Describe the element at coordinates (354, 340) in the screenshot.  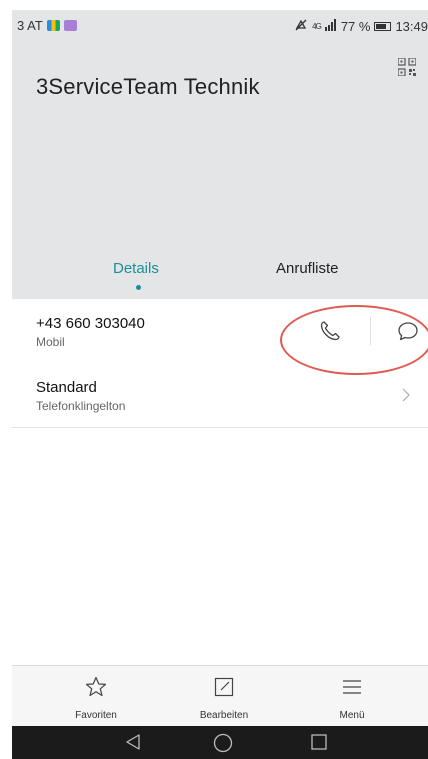
I see `annotation-circle` at that location.